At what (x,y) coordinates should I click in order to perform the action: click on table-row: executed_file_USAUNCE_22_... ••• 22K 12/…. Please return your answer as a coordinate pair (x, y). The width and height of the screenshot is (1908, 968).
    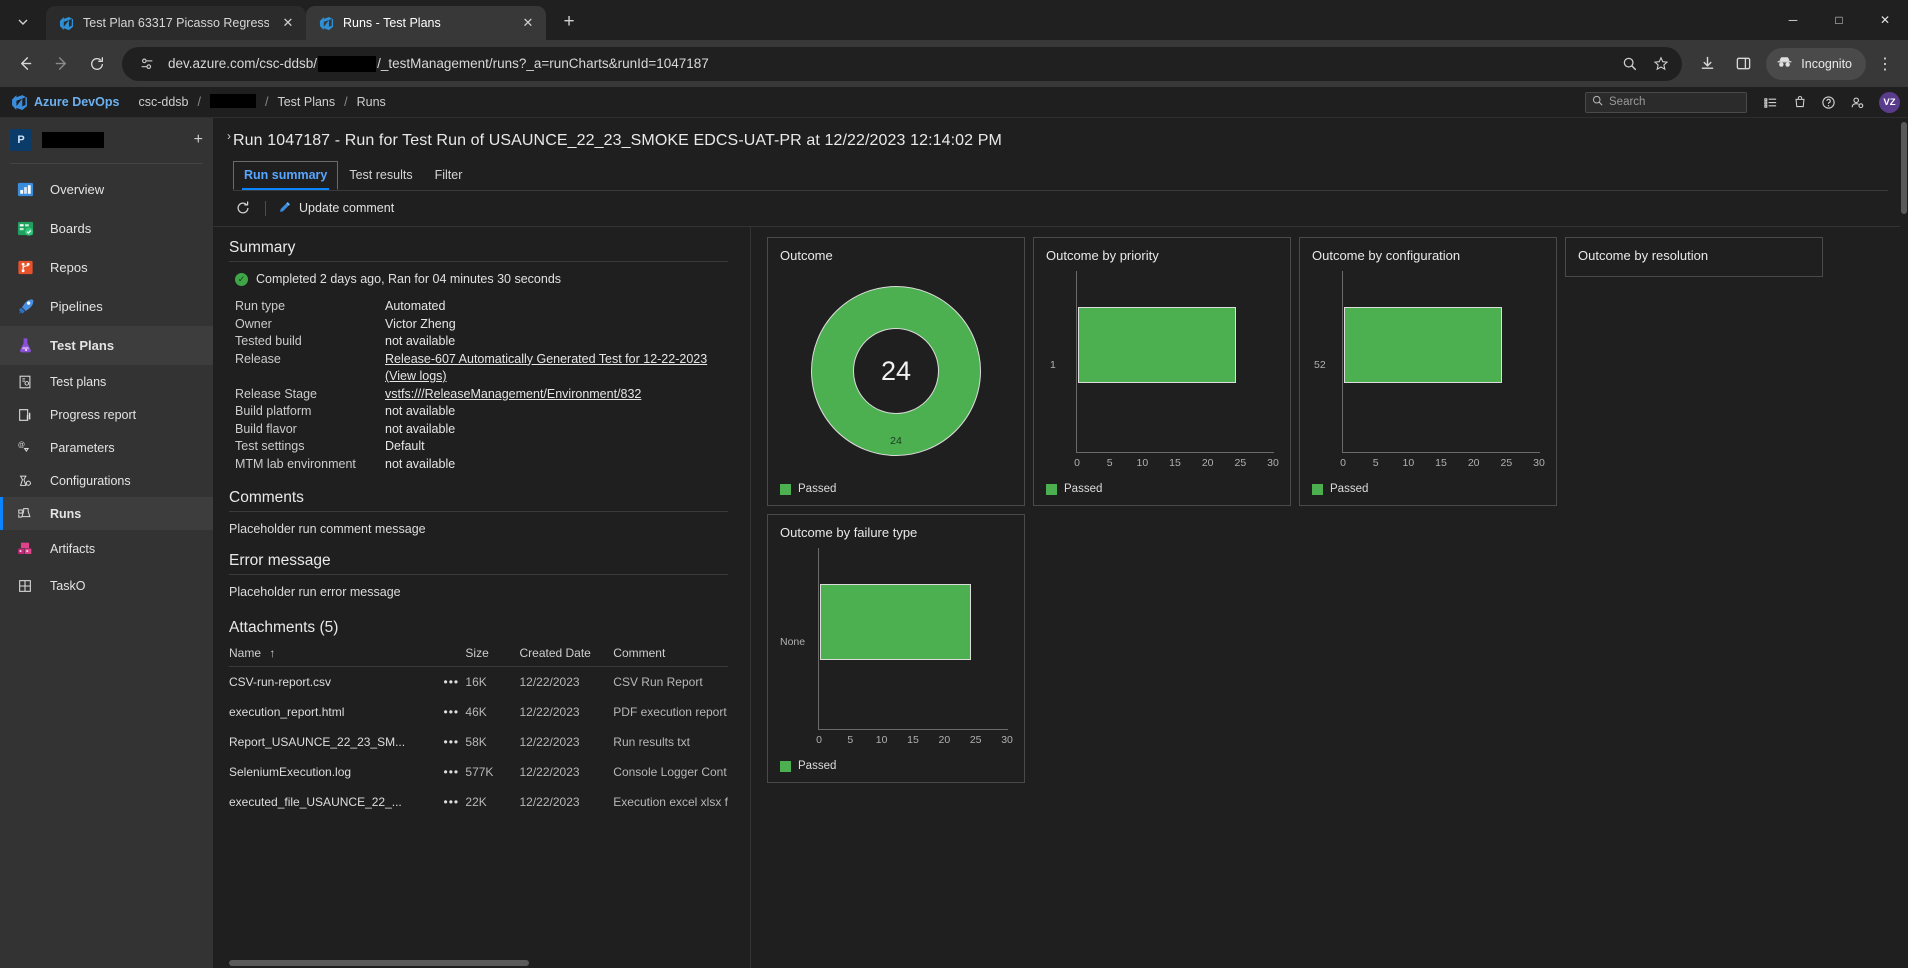
    Looking at the image, I should click on (478, 802).